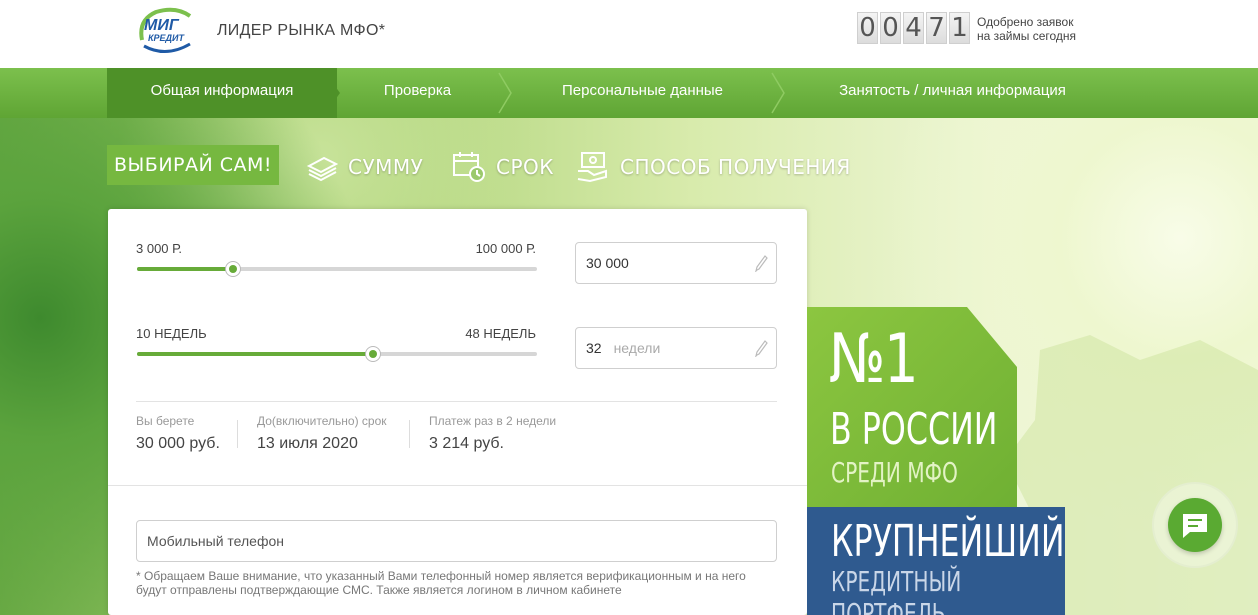 Image resolution: width=1258 pixels, height=615 pixels. I want to click on option-amount: СУММУ, so click(364, 167).